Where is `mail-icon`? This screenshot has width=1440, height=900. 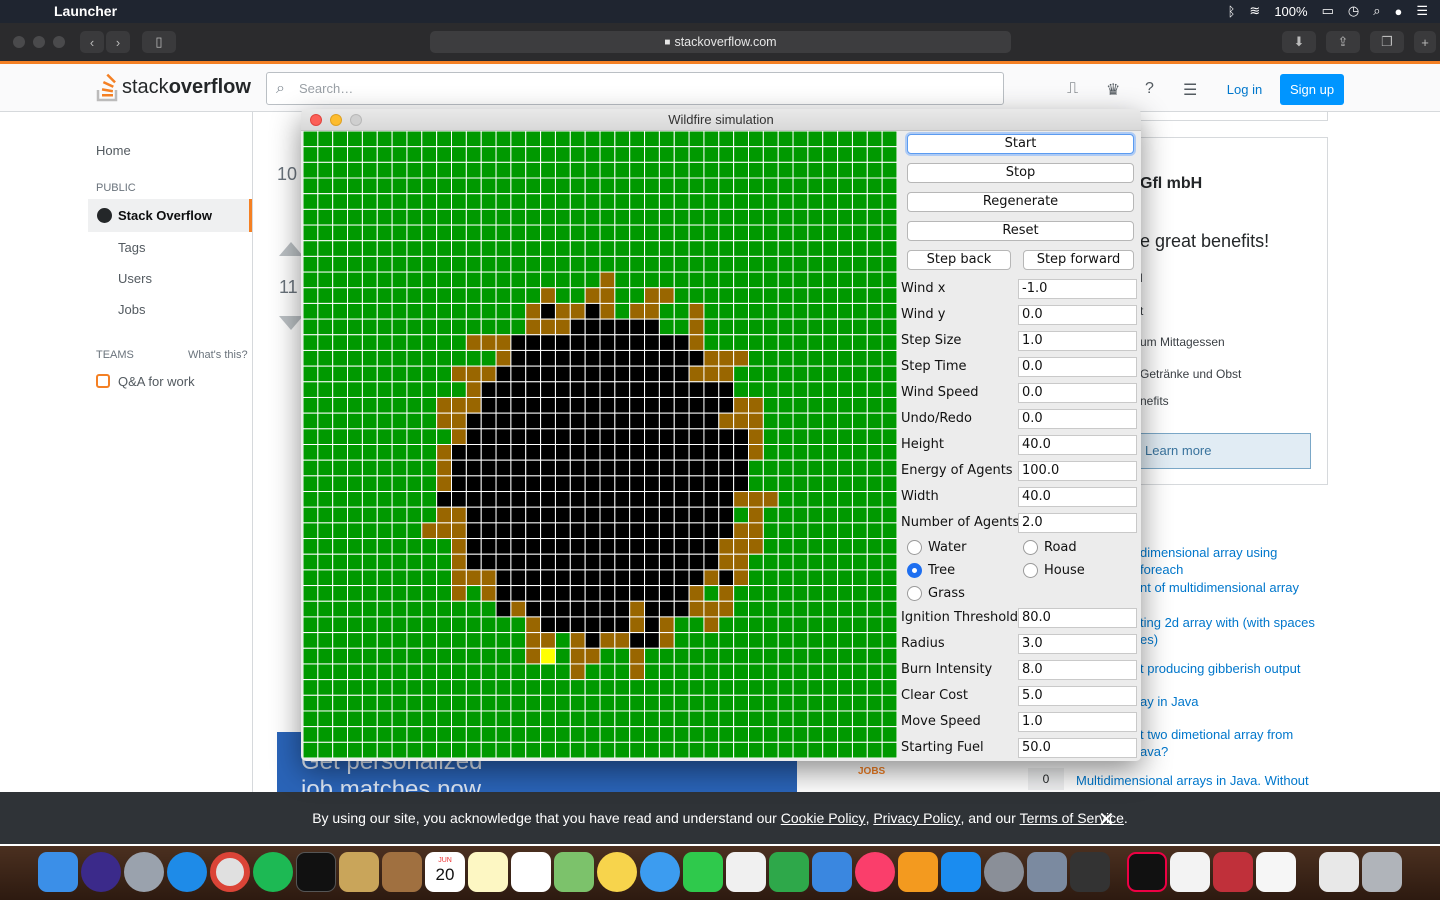
mail-icon is located at coordinates (359, 872).